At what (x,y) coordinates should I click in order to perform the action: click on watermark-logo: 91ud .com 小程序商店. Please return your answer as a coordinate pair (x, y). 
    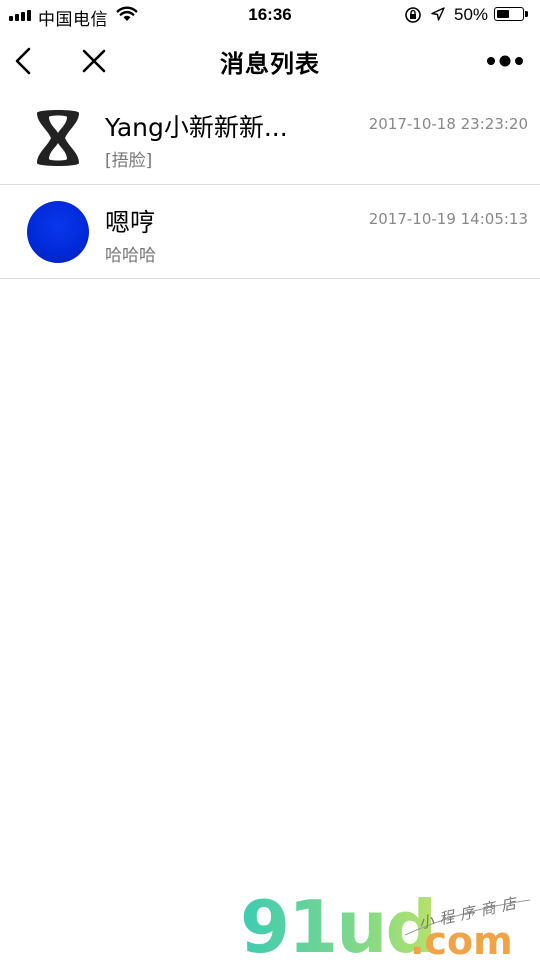
    Looking at the image, I should click on (385, 922).